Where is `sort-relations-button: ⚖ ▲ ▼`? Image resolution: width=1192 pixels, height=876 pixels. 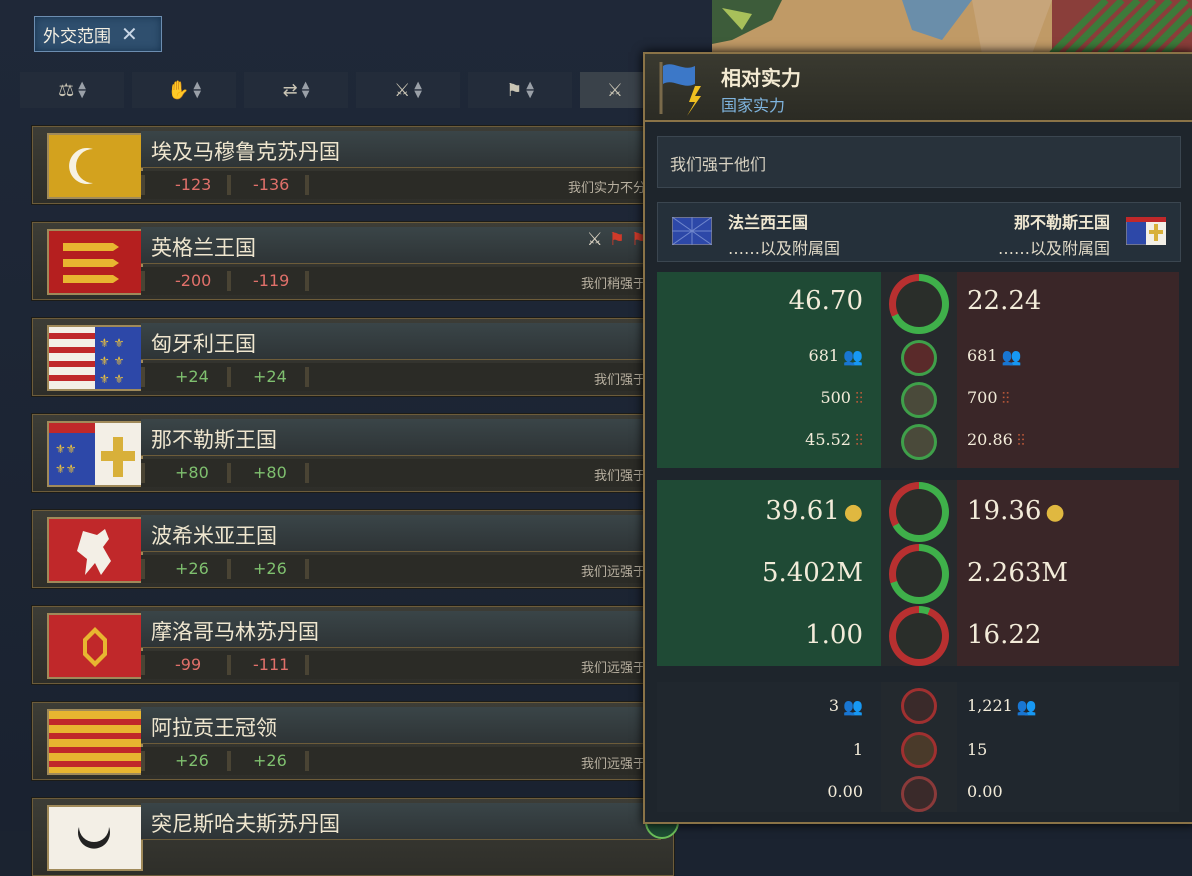 sort-relations-button: ⚖ ▲ ▼ is located at coordinates (72, 90).